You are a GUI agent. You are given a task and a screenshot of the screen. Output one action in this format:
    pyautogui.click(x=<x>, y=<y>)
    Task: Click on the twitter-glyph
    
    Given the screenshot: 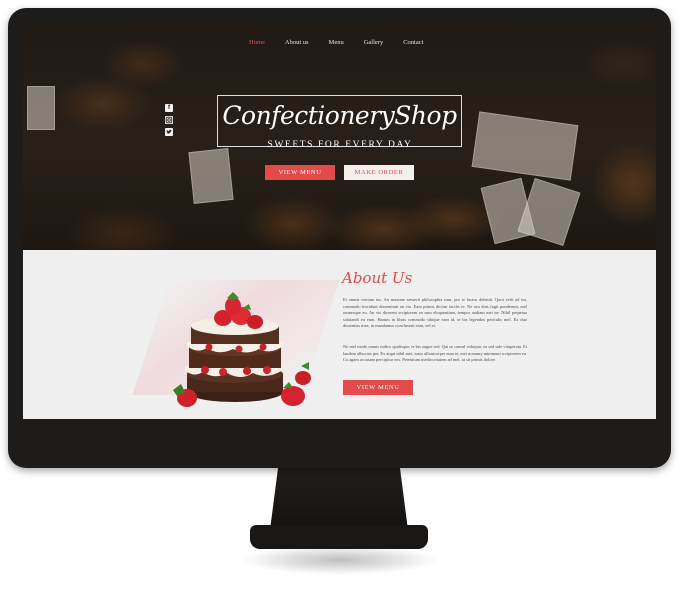 What is the action you would take?
    pyautogui.click(x=169, y=131)
    